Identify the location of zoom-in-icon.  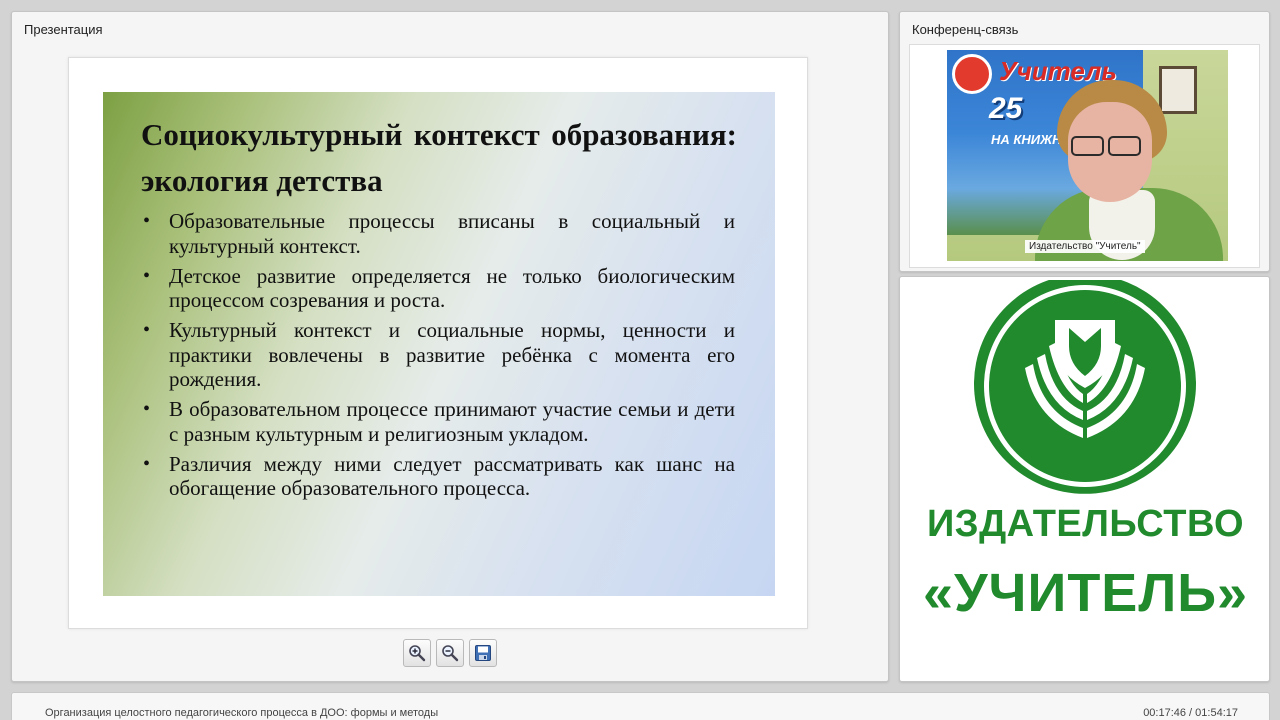
(417, 653).